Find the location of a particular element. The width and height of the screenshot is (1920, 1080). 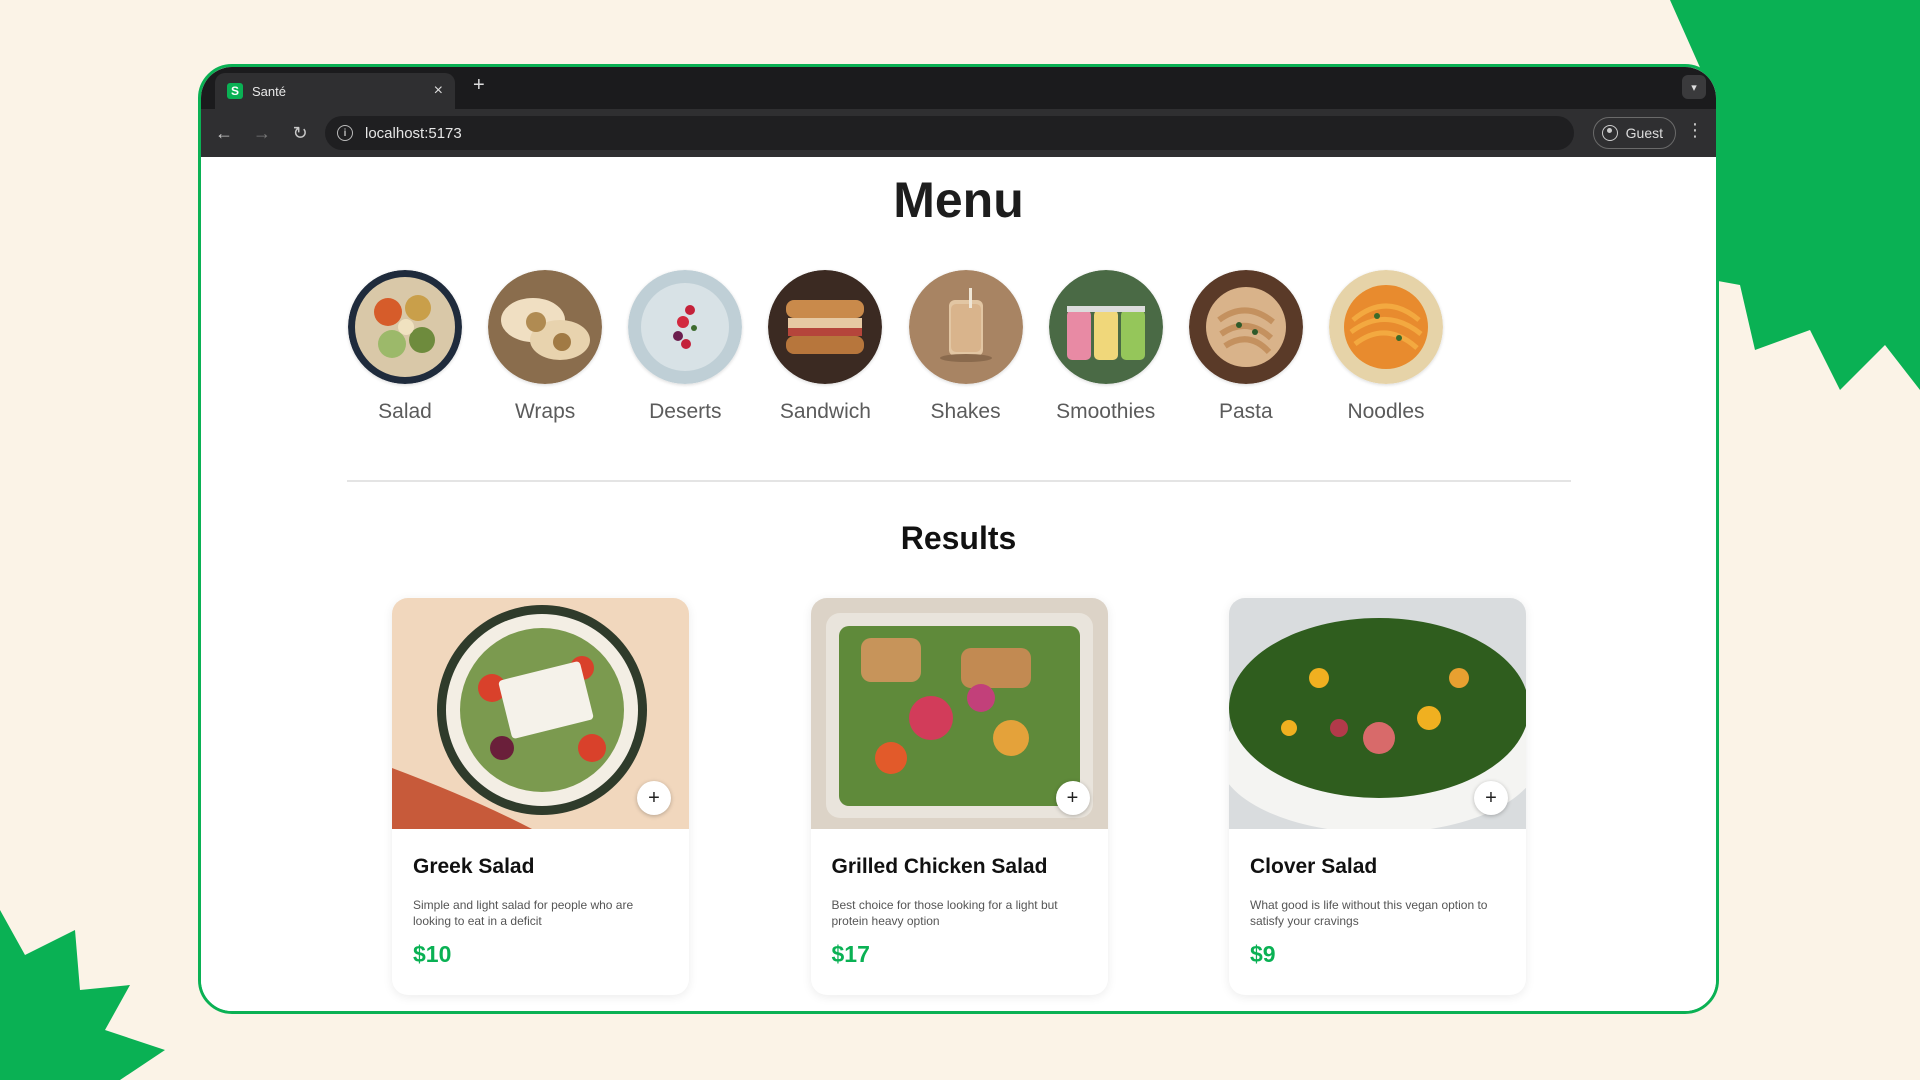

category-label: Smoothies is located at coordinates (1106, 411).